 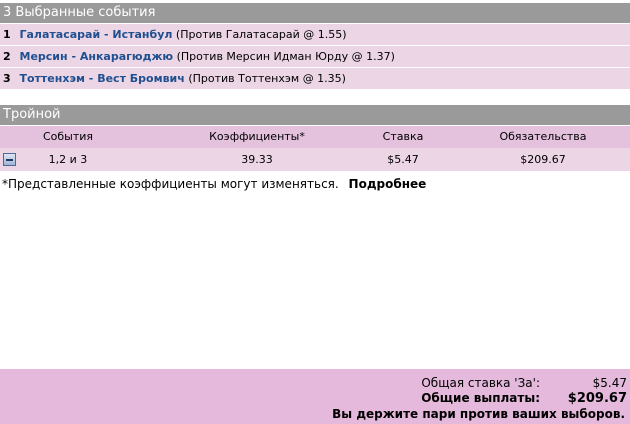 What do you see at coordinates (388, 184) in the screenshot?
I see `more-info-link: Подробнее` at bounding box center [388, 184].